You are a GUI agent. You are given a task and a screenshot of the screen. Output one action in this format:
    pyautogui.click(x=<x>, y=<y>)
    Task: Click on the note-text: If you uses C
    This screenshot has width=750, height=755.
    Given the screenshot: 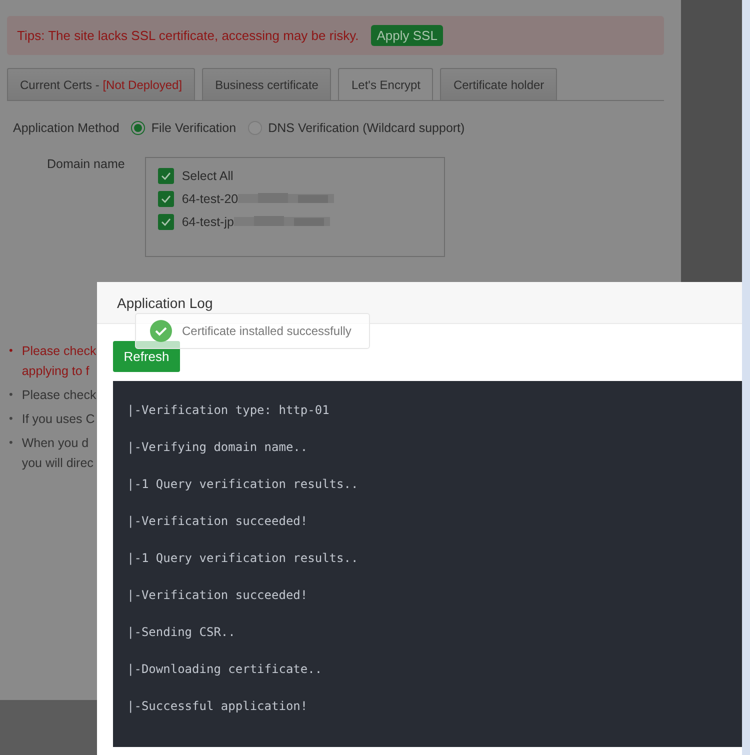 What is the action you would take?
    pyautogui.click(x=58, y=419)
    